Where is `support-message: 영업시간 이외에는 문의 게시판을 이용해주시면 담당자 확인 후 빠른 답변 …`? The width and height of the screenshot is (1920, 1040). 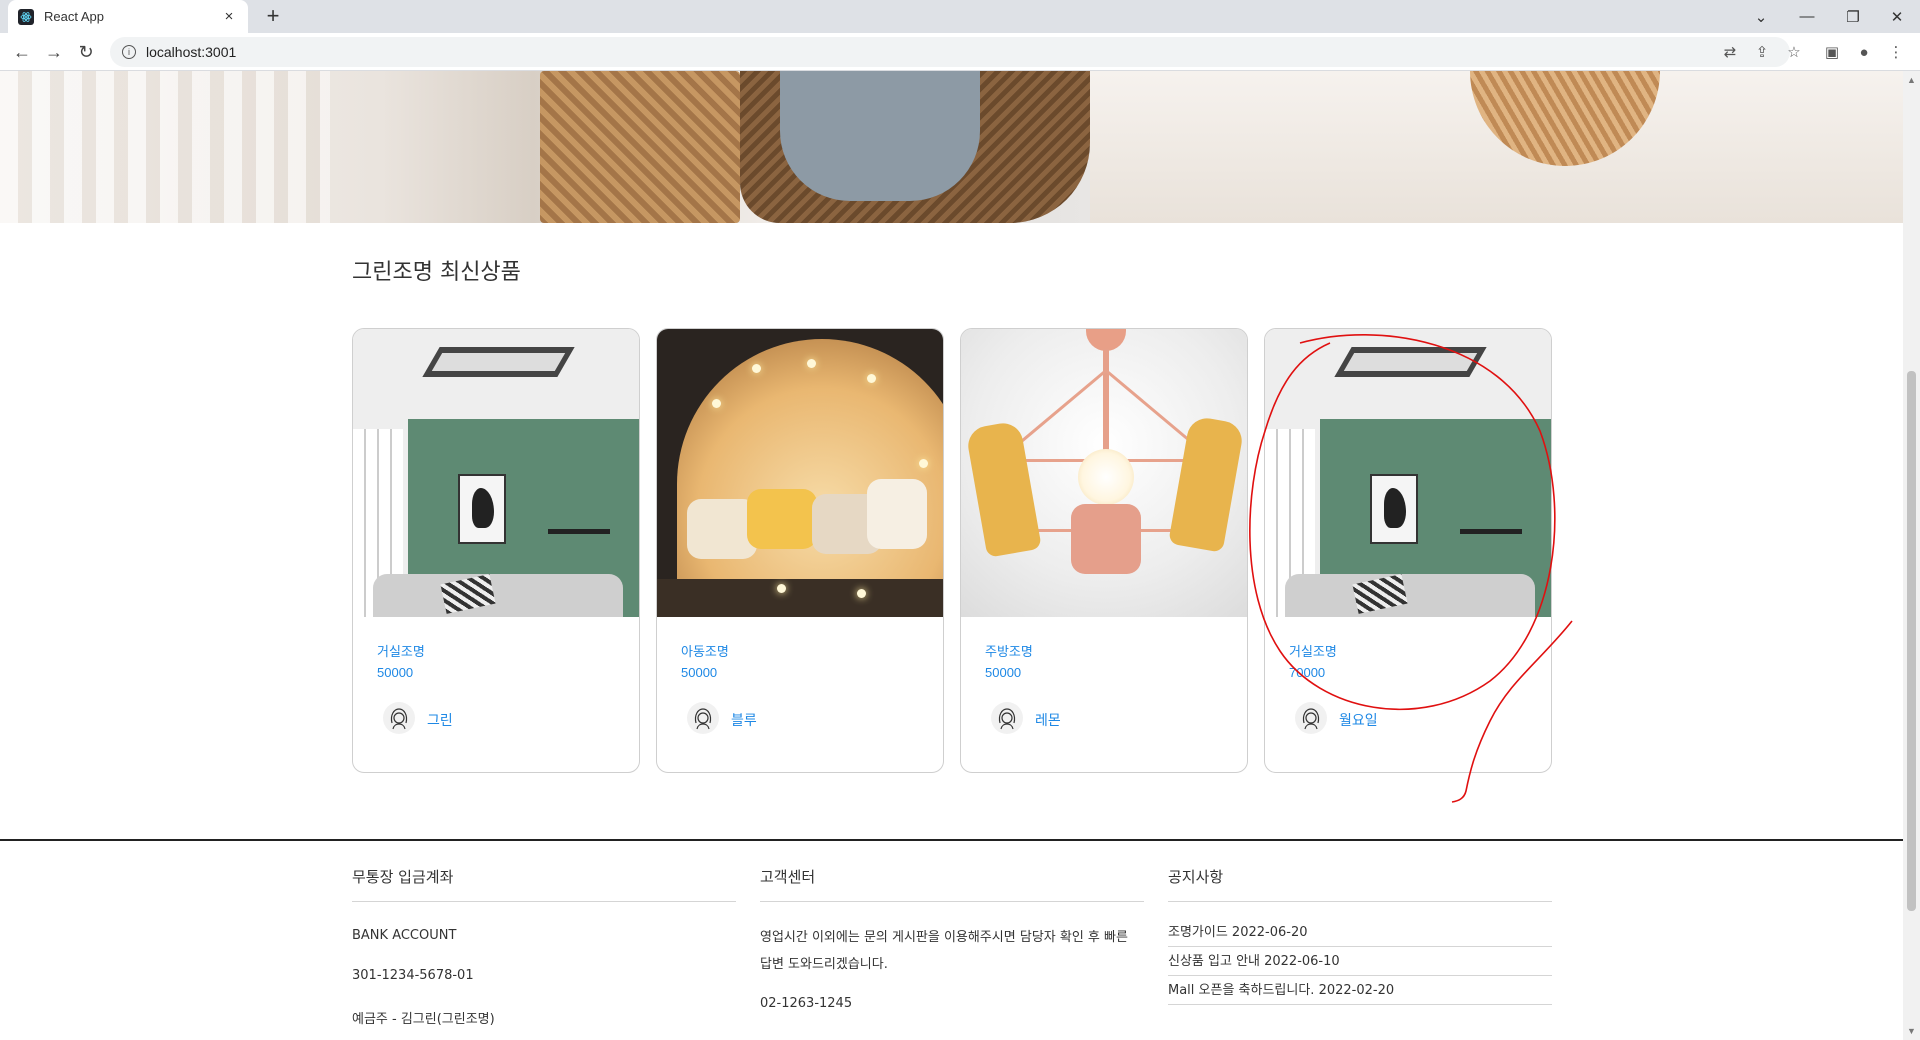
support-message: 영업시간 이외에는 문의 게시판을 이용해주시면 담당자 확인 후 빠른 답변 … is located at coordinates (944, 951).